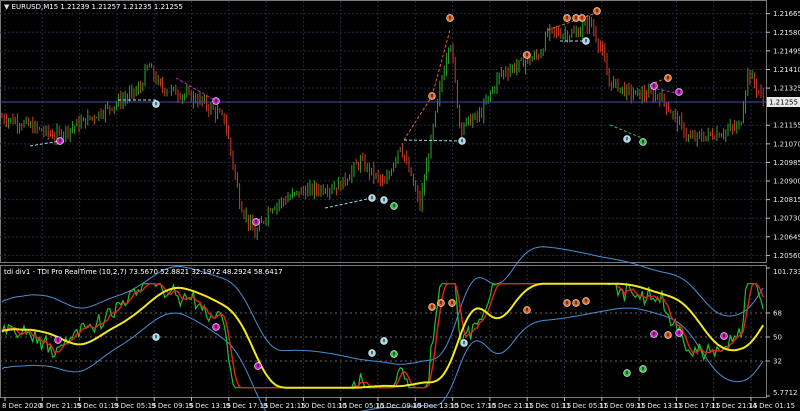 This screenshot has width=800, height=411. I want to click on time-tick-label: 9 Dec 09:15, so click(172, 406).